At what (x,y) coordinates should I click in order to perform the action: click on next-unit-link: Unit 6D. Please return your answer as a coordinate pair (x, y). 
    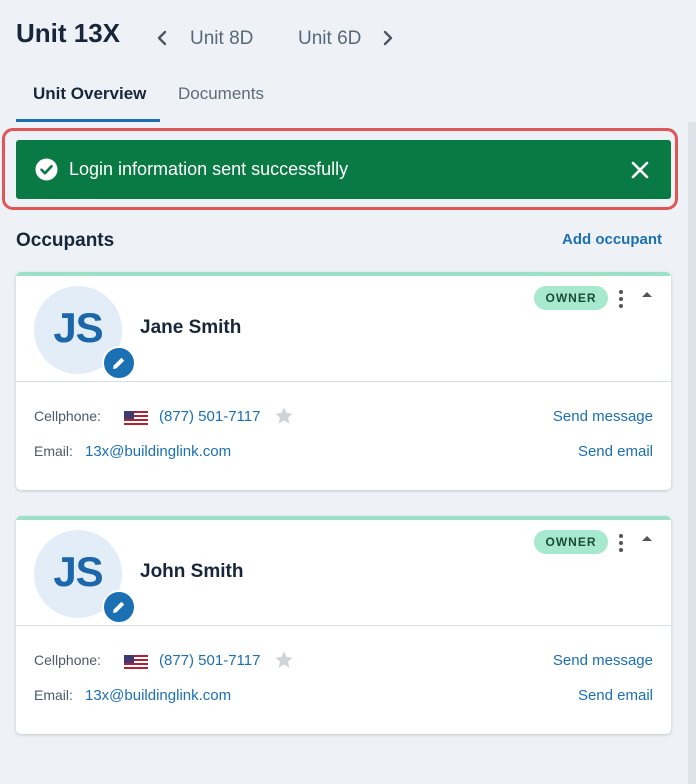
    Looking at the image, I should click on (329, 39).